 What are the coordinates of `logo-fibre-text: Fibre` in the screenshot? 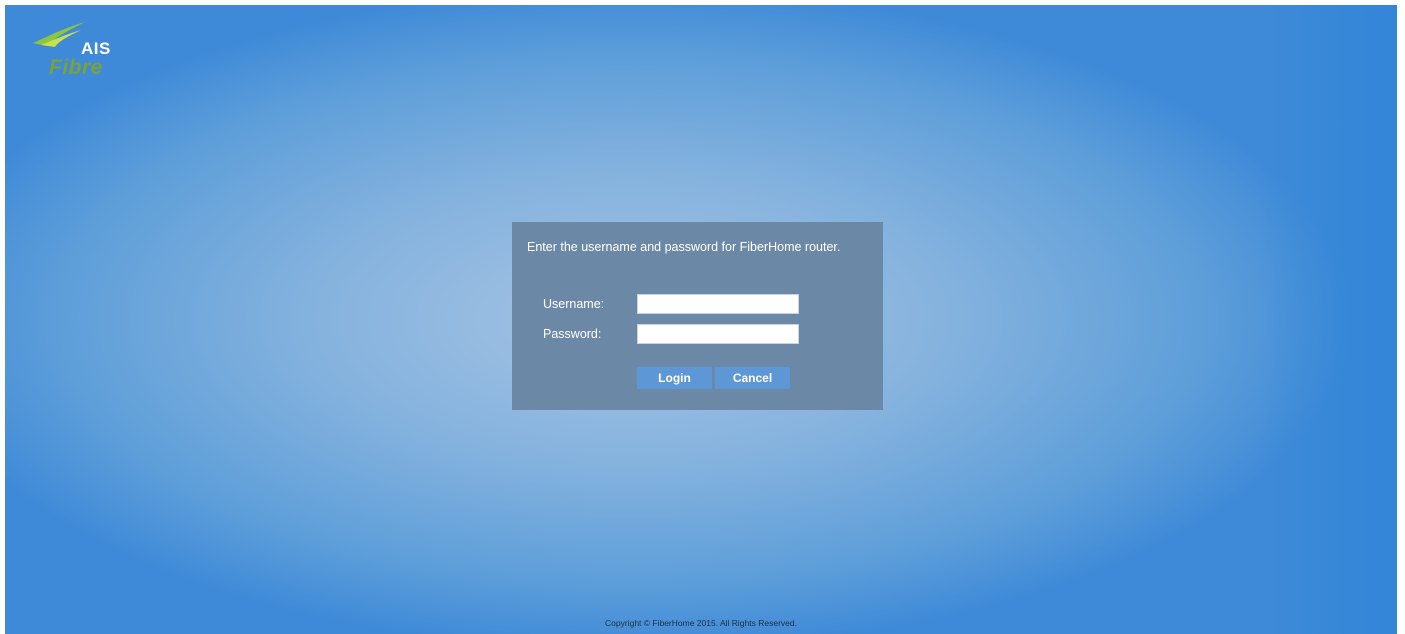 It's located at (76, 67).